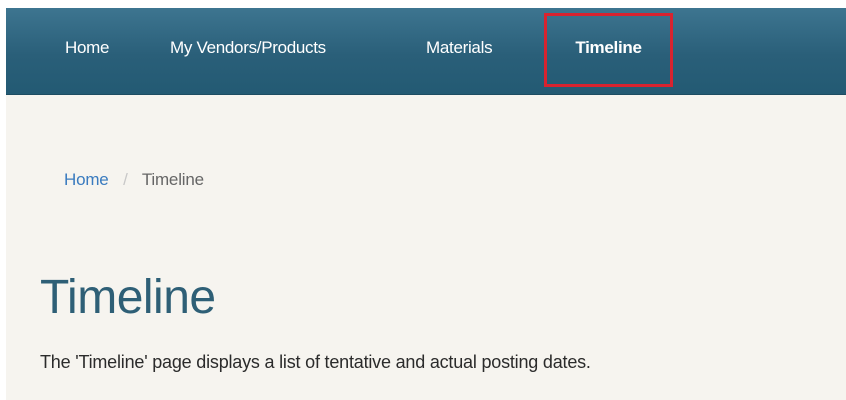  I want to click on breadcrumb-current: Timeline, so click(172, 179).